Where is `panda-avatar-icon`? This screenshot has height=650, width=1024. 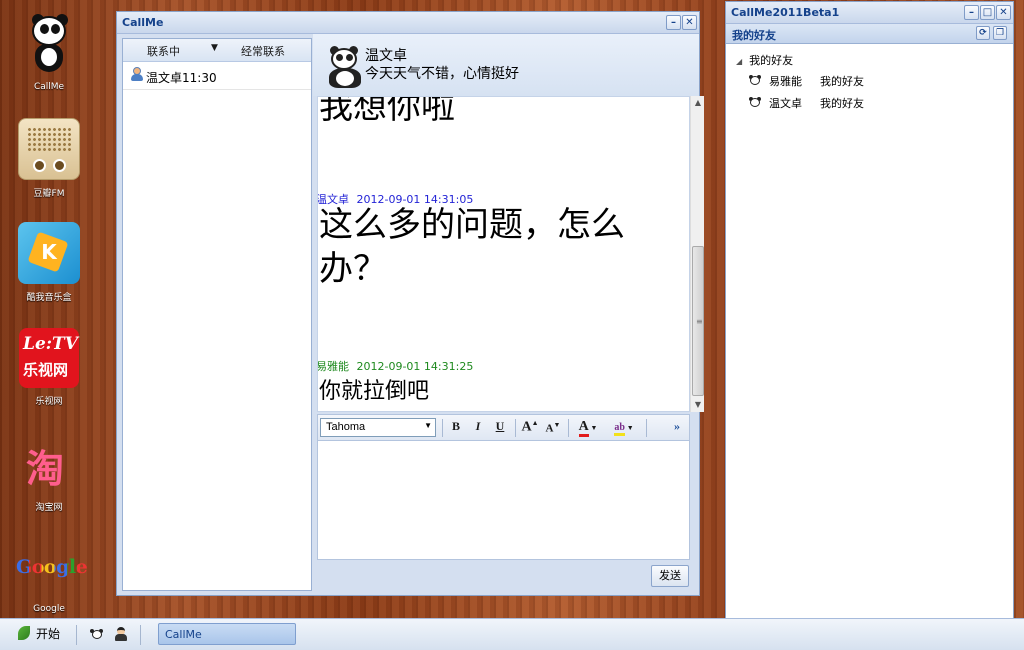
panda-avatar-icon is located at coordinates (345, 68).